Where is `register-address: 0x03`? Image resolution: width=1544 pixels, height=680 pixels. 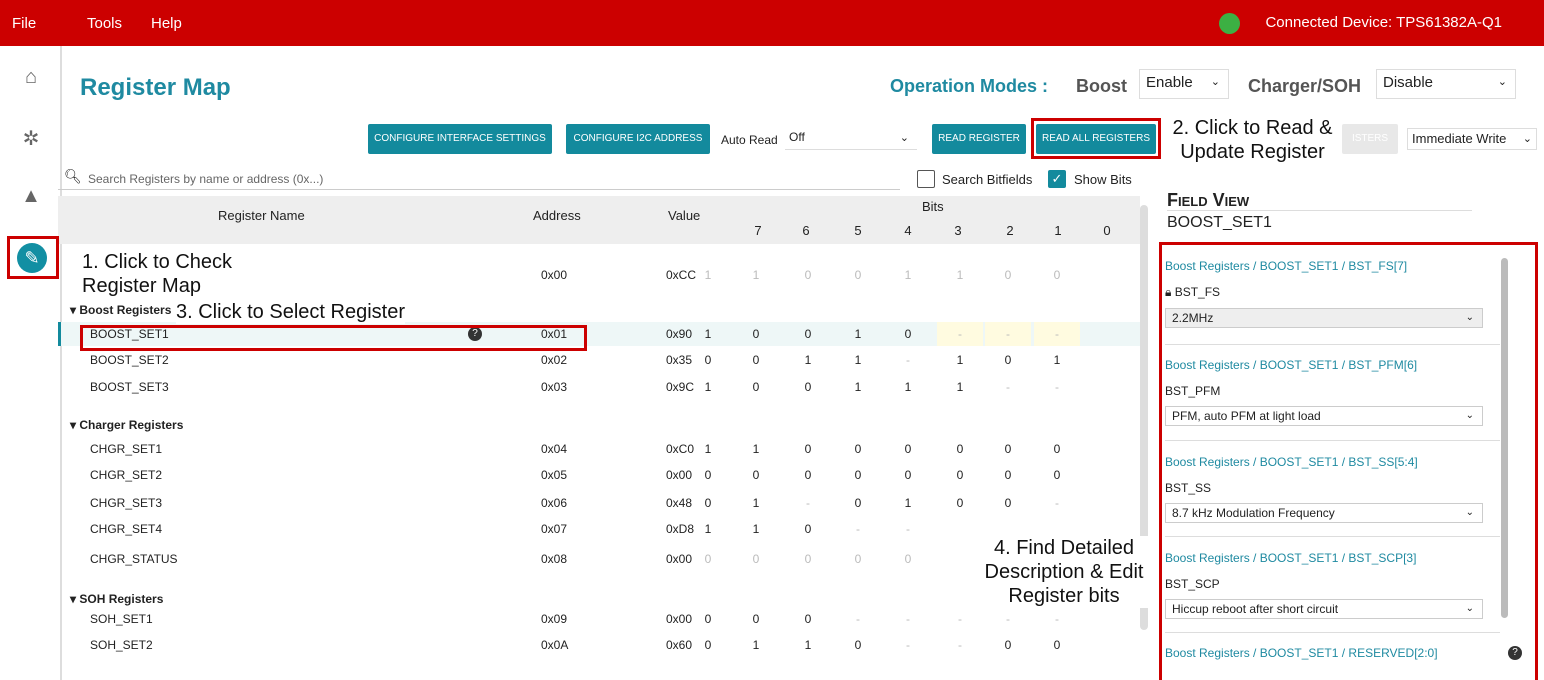 register-address: 0x03 is located at coordinates (554, 387).